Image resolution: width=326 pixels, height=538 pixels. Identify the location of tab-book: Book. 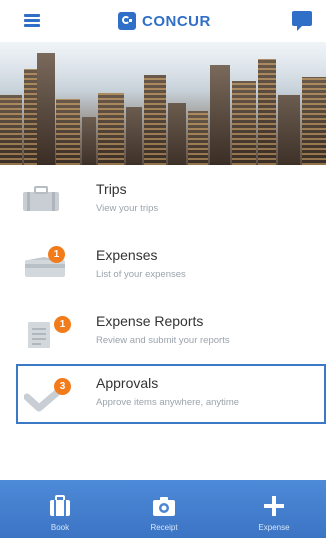
(60, 509).